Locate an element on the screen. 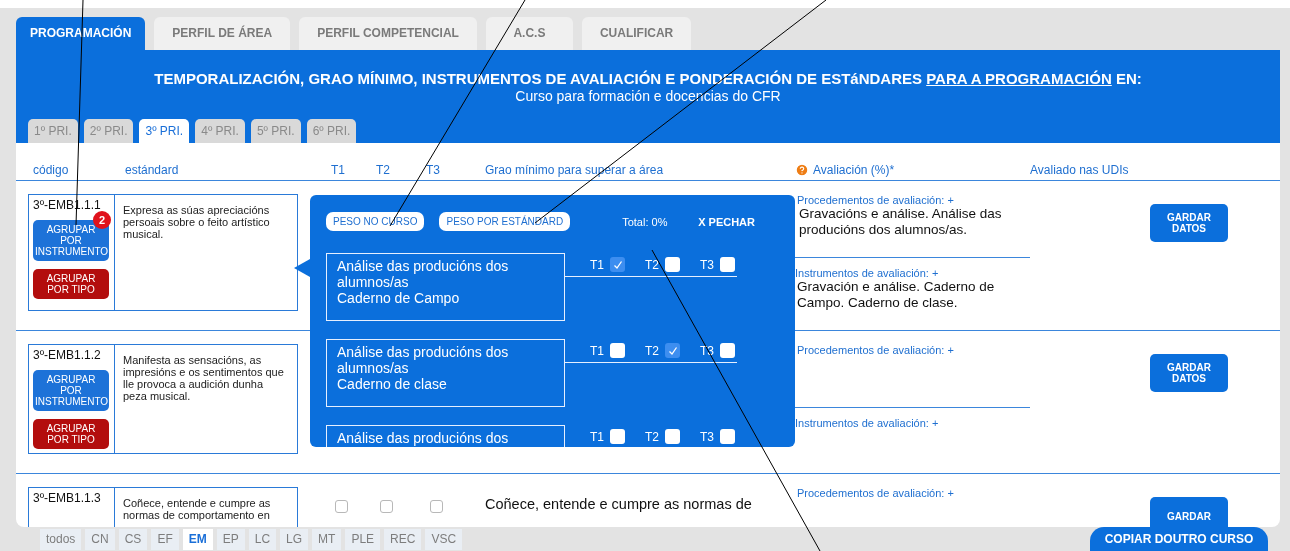 This screenshot has width=1290, height=551. save-button: GARDAR is located at coordinates (1189, 512).